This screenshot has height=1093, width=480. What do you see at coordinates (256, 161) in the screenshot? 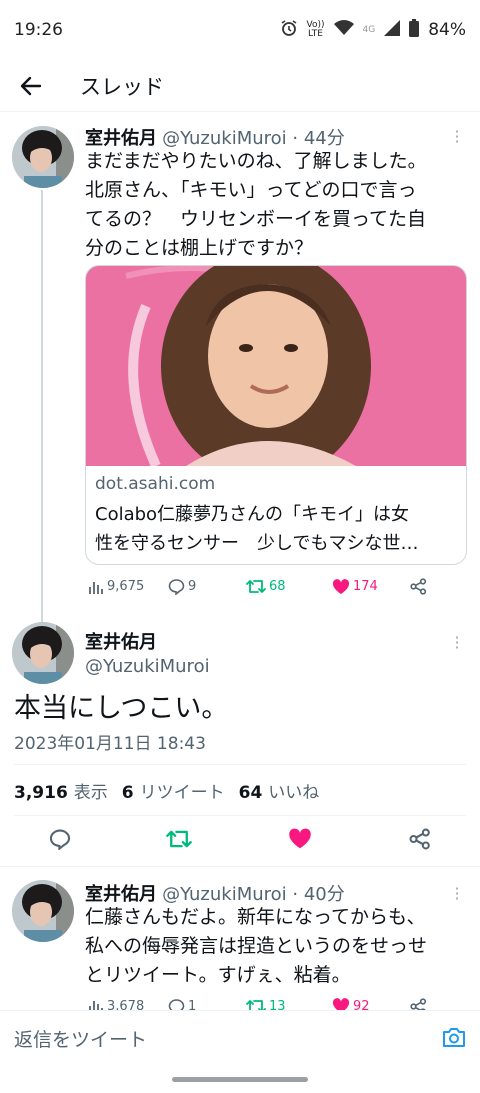
I see `tweet-text-line: まだまだやりたいのね、了解しました。` at bounding box center [256, 161].